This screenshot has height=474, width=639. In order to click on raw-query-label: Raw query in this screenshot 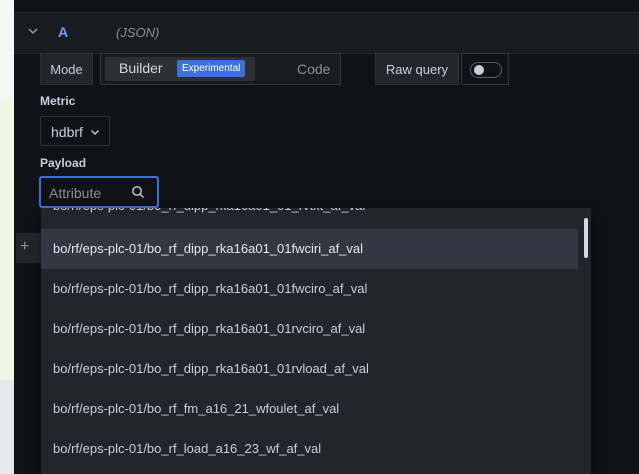, I will do `click(417, 69)`.